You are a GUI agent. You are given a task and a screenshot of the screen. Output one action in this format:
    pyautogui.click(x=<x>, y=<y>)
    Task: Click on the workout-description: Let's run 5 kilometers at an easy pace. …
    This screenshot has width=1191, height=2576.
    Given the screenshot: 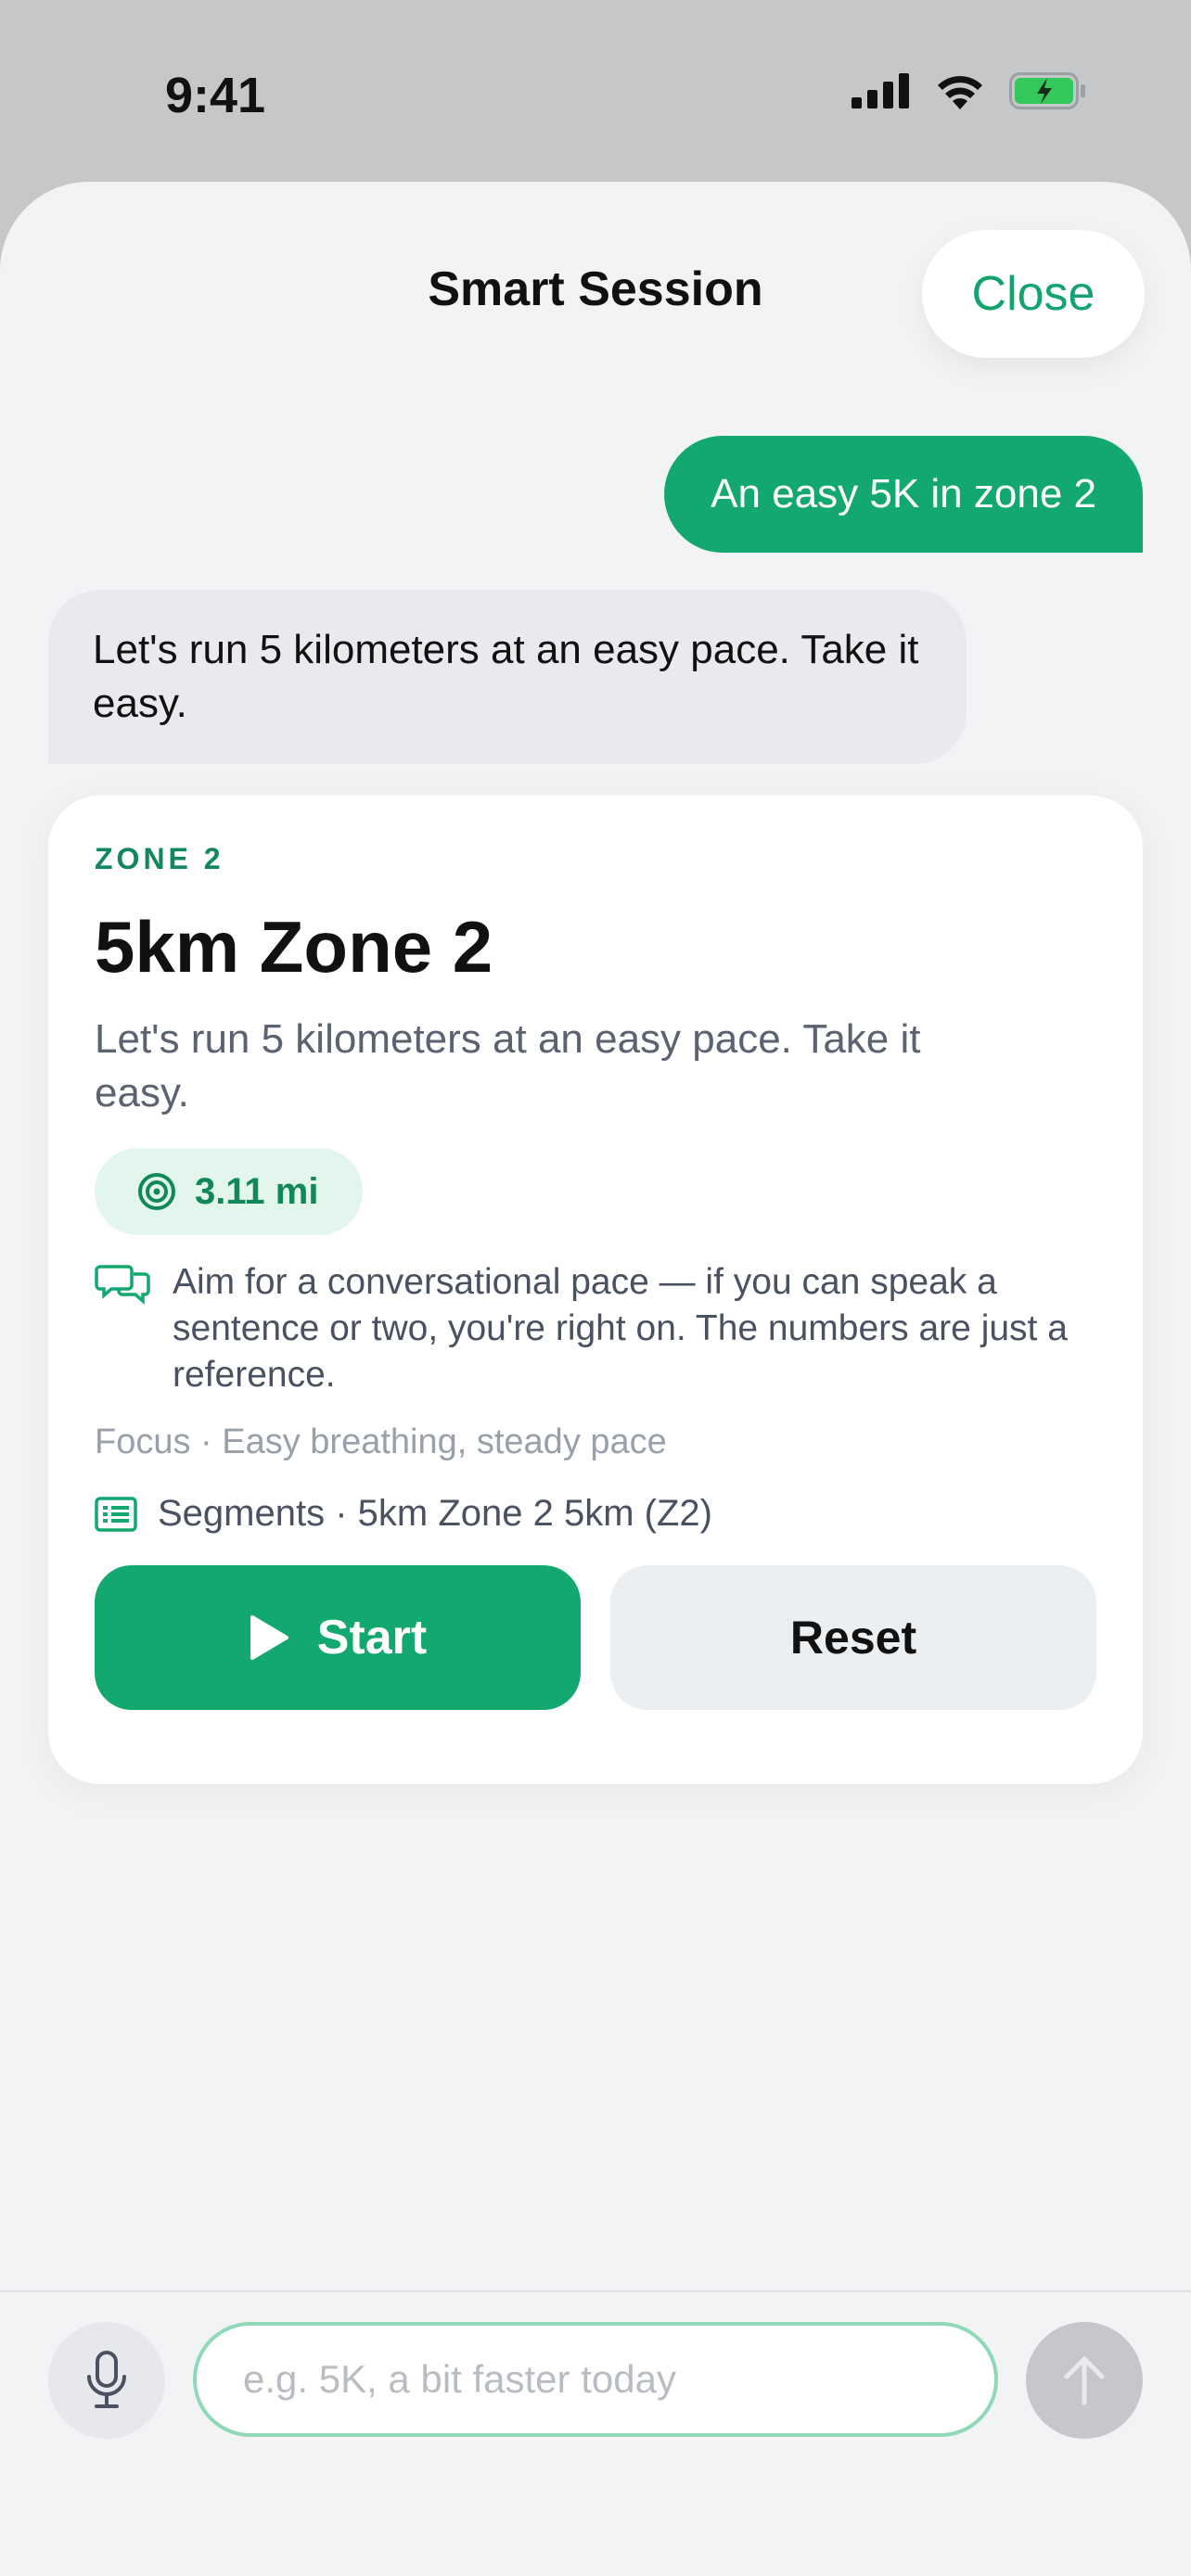 What is the action you would take?
    pyautogui.click(x=508, y=1066)
    